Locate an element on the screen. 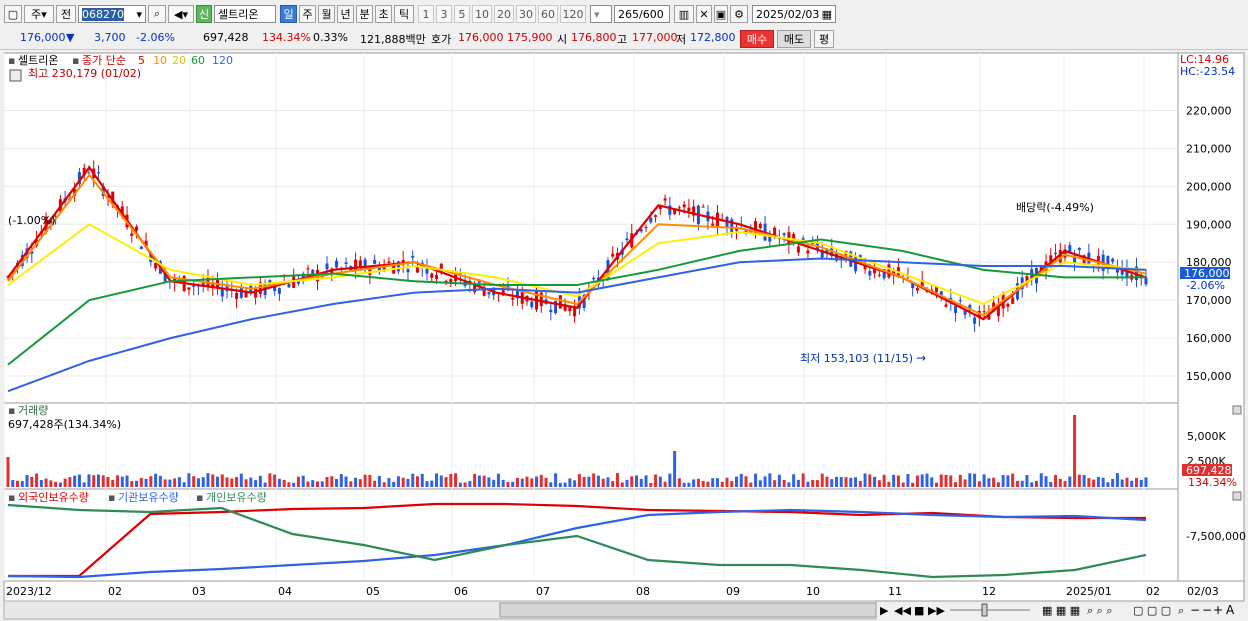 The width and height of the screenshot is (1248, 621). stock-name-field: 셀트리온 is located at coordinates (245, 14).